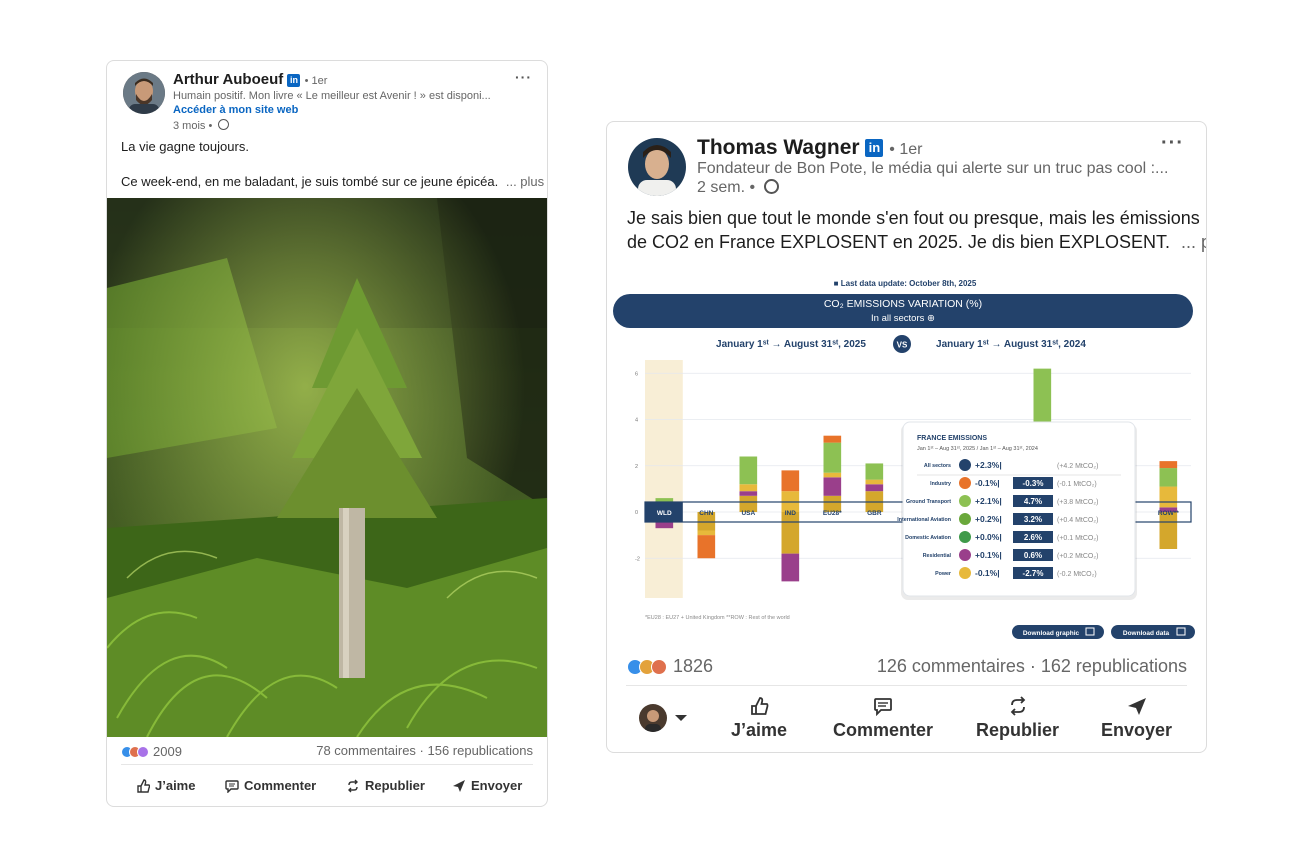  What do you see at coordinates (424, 750) in the screenshot?
I see `comments-reposts-count: 78 commentaires · 156 republications` at bounding box center [424, 750].